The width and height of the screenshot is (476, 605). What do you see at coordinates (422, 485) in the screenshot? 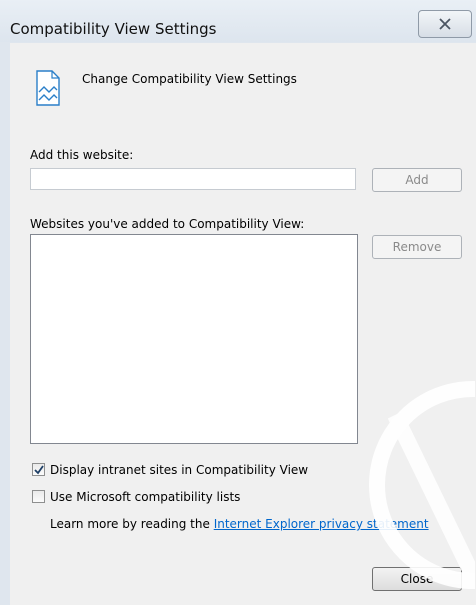
I see `watermark-graphic` at bounding box center [422, 485].